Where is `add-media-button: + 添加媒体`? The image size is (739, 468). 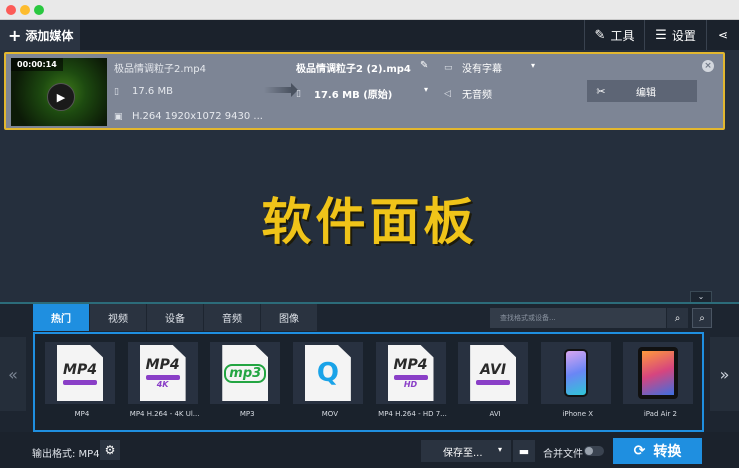 add-media-button: + 添加媒体 is located at coordinates (40, 35).